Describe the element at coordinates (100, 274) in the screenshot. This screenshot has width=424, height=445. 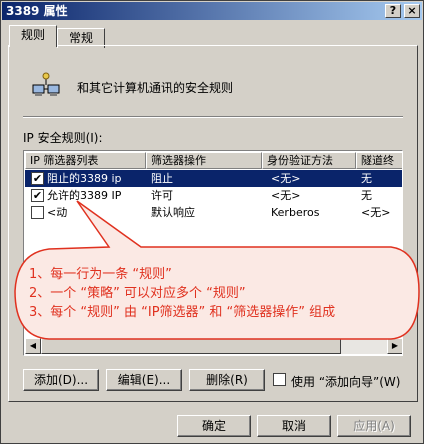
I see `annotation-line-1: 1、每一行为一条 “规则”` at that location.